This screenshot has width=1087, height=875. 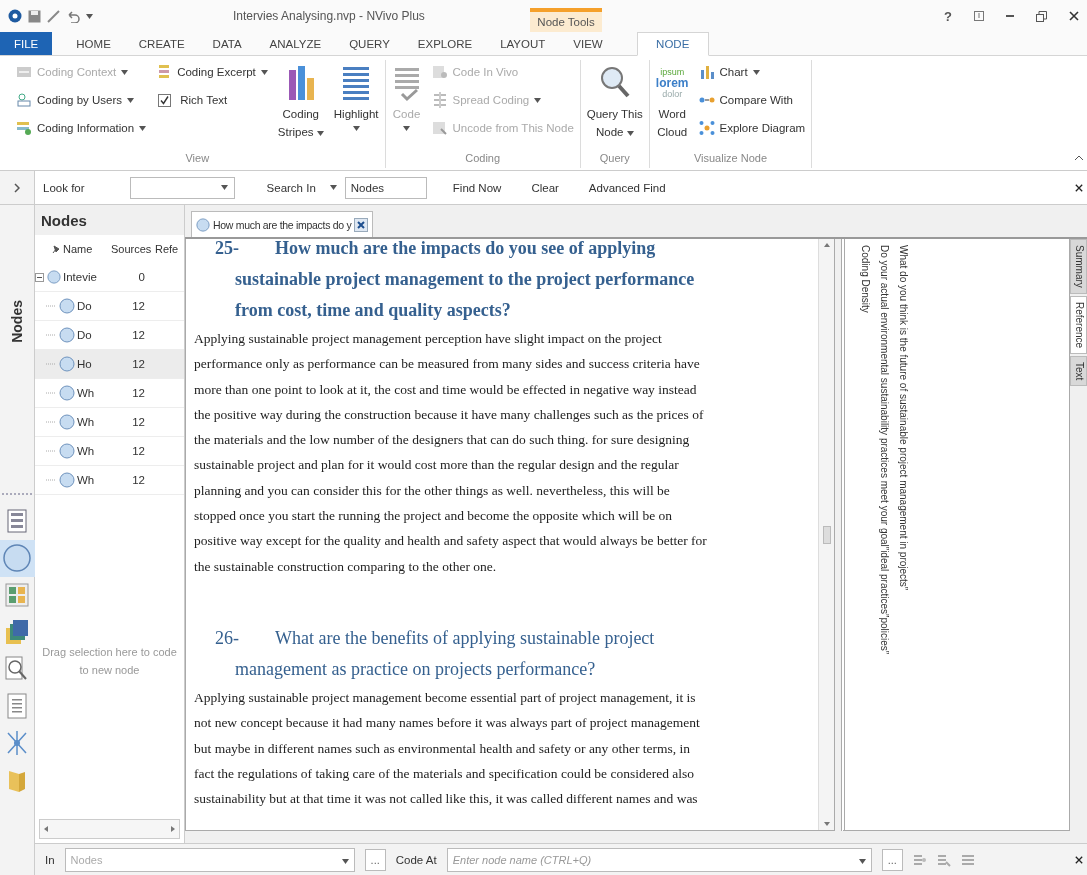 I want to click on expand-chevron-icon, so click(x=17, y=187).